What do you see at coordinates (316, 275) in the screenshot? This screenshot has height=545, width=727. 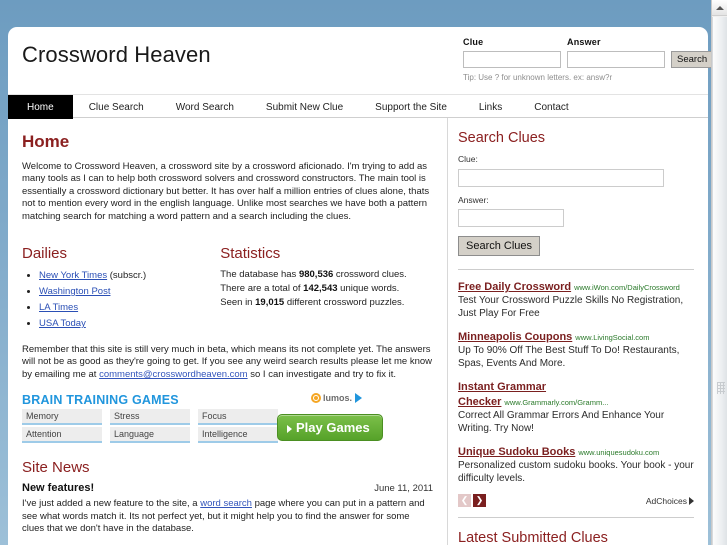 I see `stat-value: 980,536` at bounding box center [316, 275].